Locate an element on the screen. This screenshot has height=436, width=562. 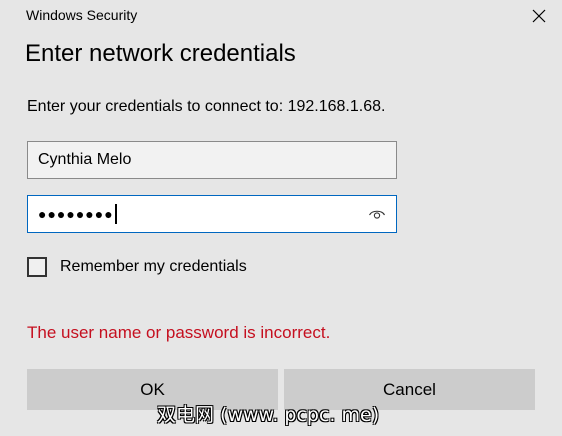
watermark: 双电网 (www. pcpc. me) is located at coordinates (268, 415).